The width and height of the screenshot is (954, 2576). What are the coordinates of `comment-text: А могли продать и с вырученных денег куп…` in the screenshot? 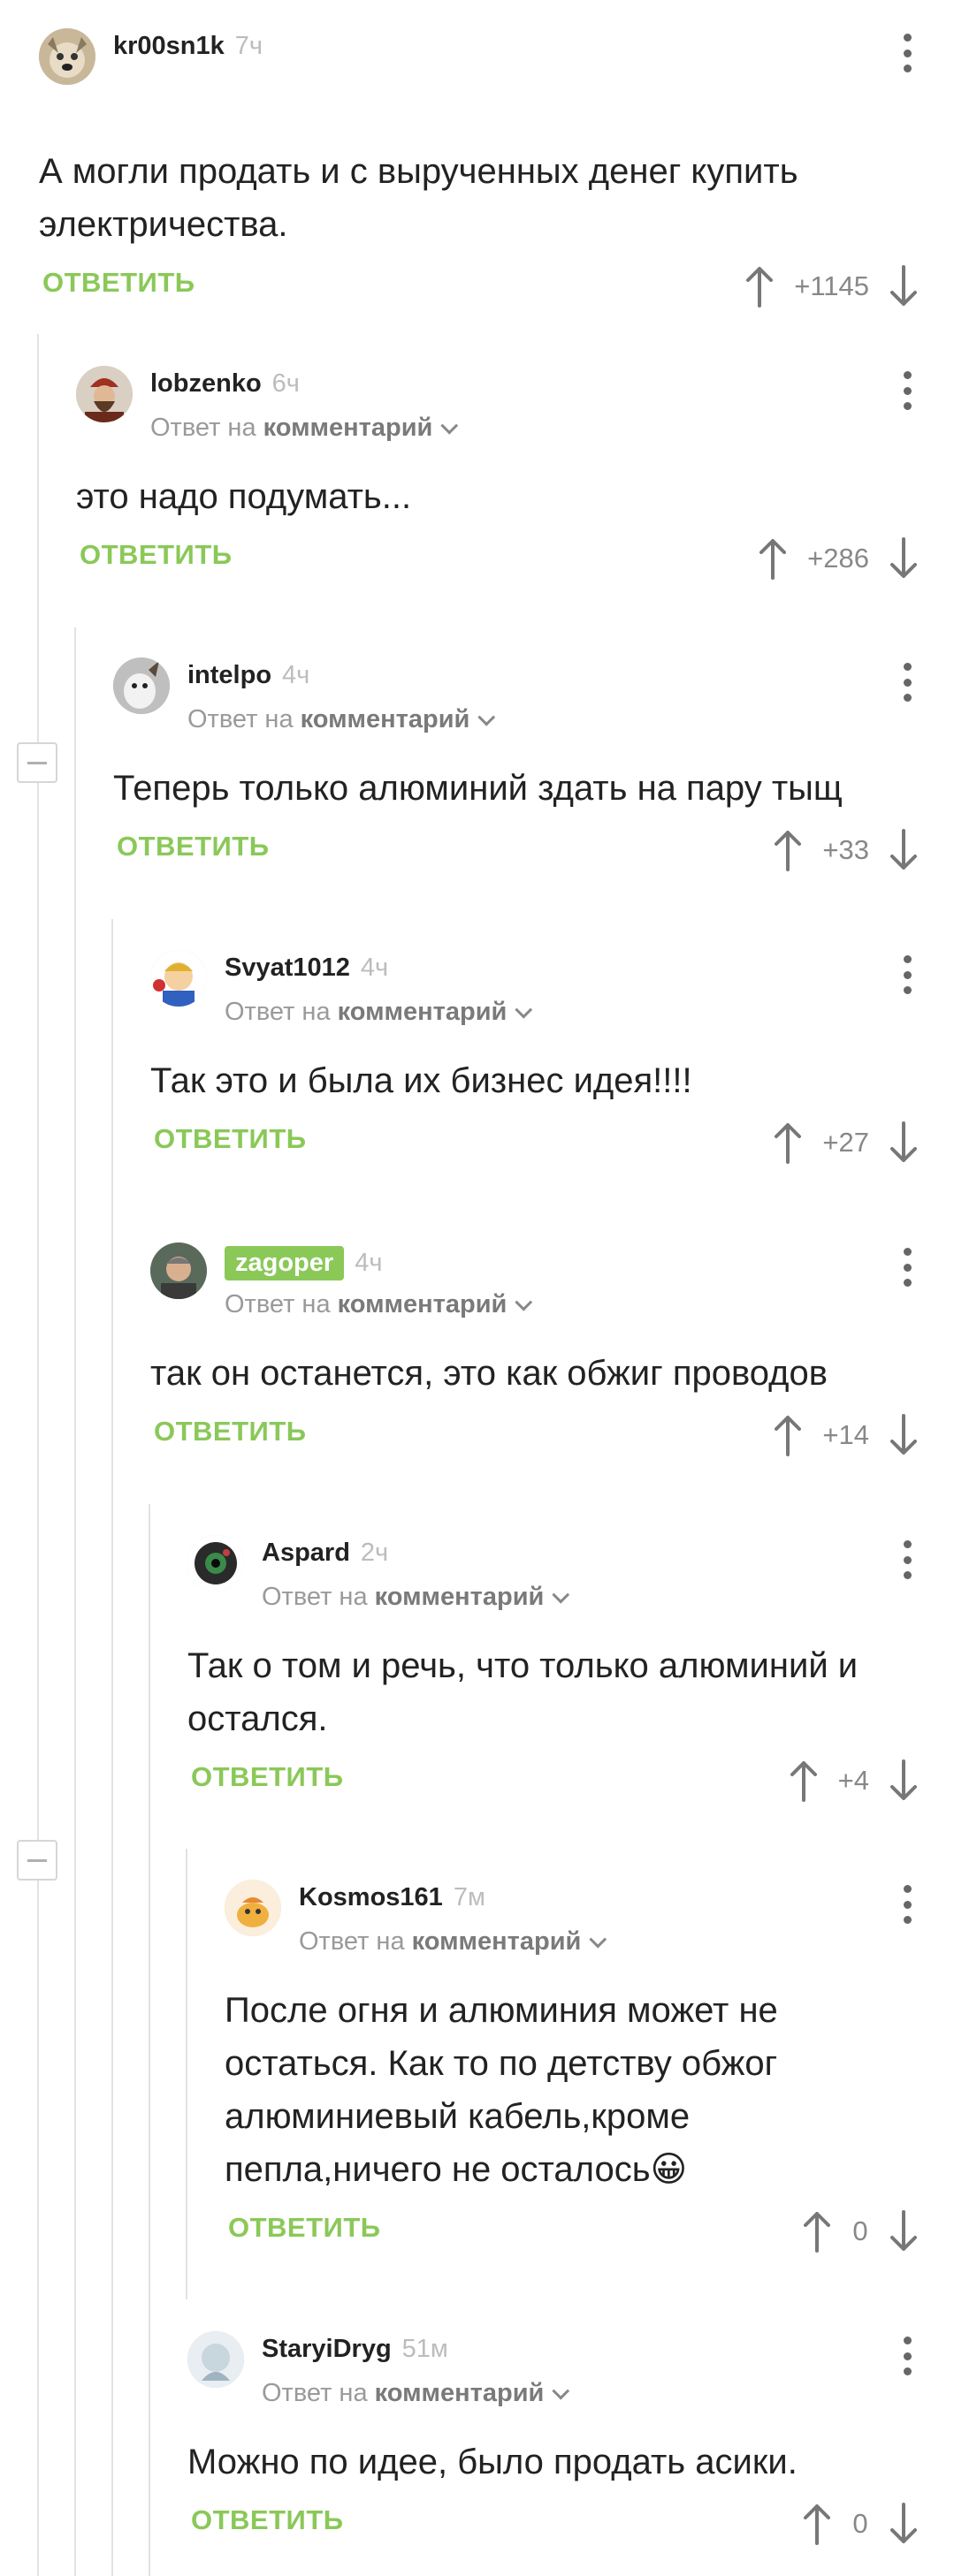 It's located at (418, 198).